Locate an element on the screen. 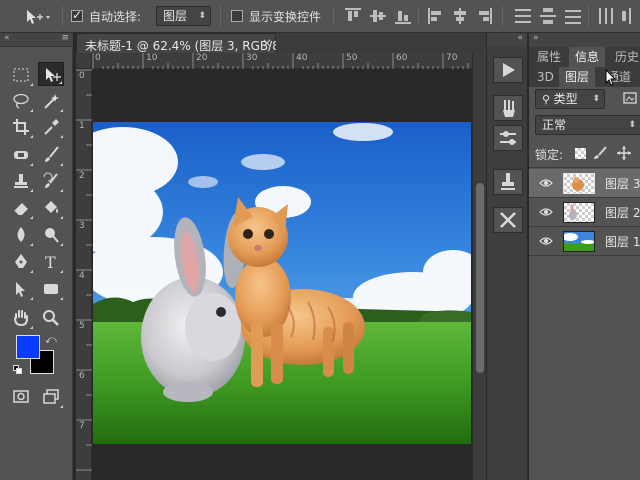  spot-healing-tool is located at coordinates (21, 155).